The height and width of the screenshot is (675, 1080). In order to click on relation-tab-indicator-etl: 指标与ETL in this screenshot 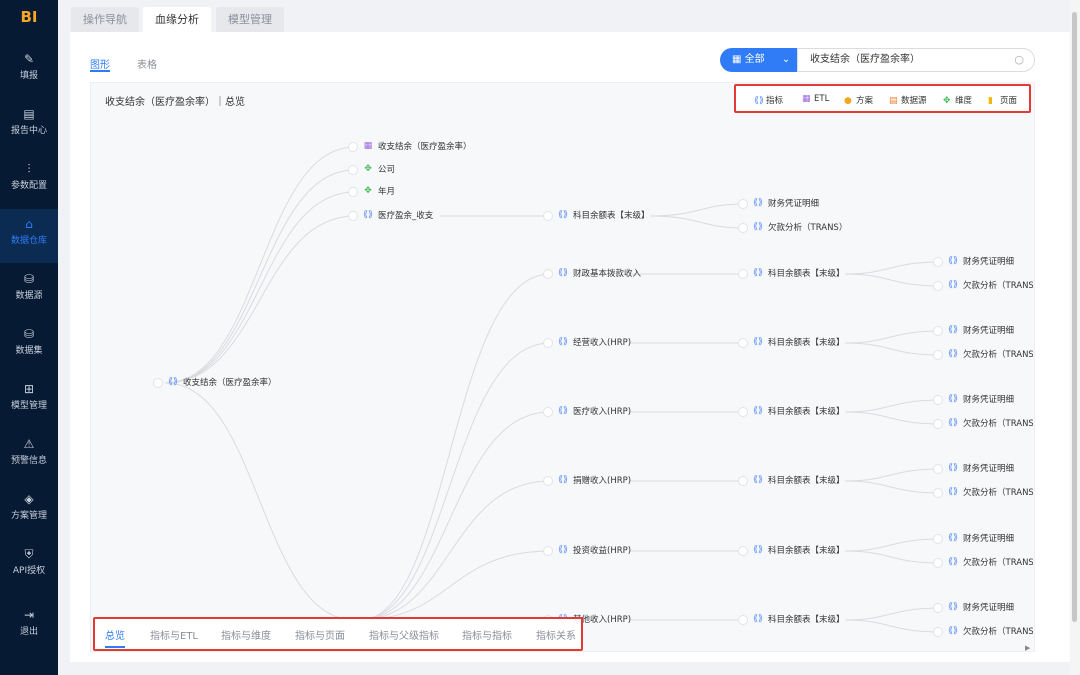, I will do `click(174, 634)`.